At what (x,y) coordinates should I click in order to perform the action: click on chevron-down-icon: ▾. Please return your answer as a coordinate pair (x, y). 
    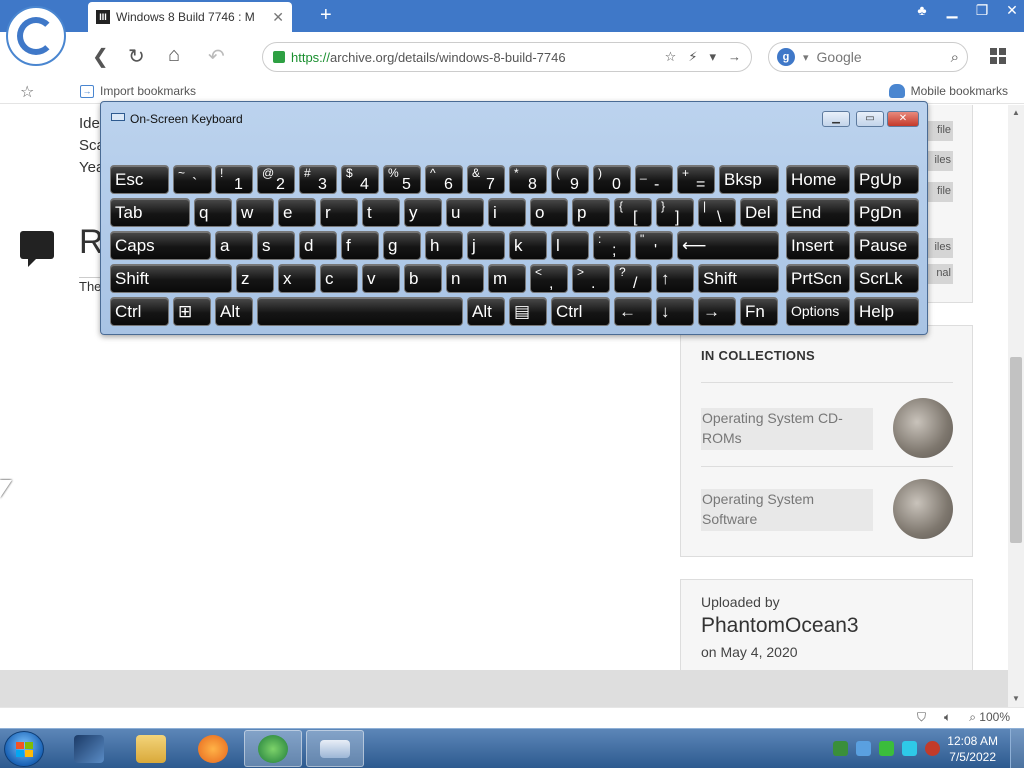
    Looking at the image, I should click on (806, 57).